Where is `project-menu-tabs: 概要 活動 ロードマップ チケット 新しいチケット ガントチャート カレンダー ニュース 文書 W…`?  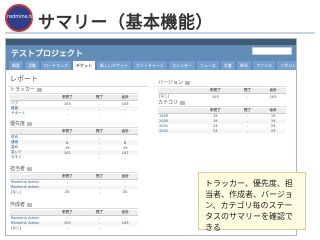 project-menu-tabs: 概要 活動 ロードマップ チケット 新しいチケット ガントチャート カレンダー ニュース 文書 W… is located at coordinates (151, 65).